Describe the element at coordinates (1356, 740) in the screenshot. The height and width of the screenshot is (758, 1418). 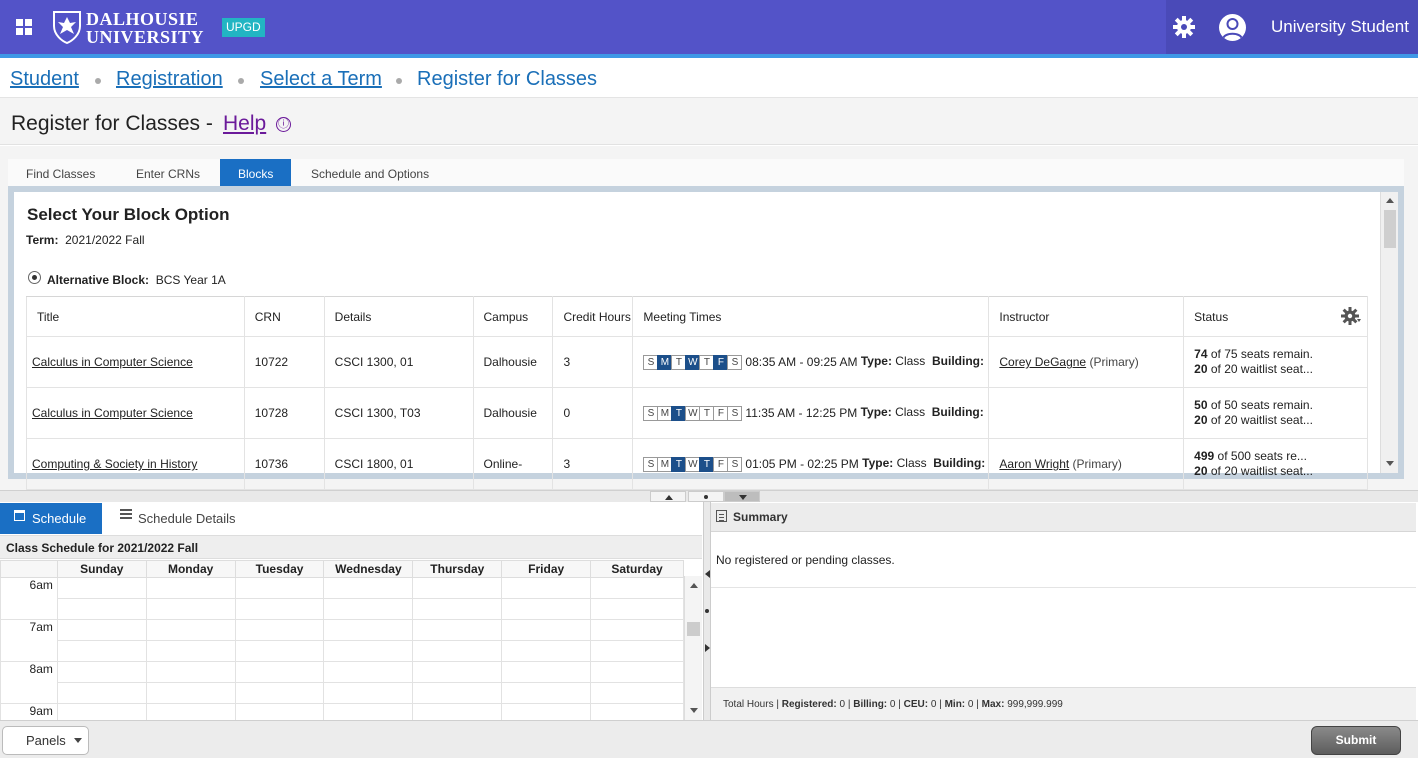
I see `submit-button: Submit` at that location.